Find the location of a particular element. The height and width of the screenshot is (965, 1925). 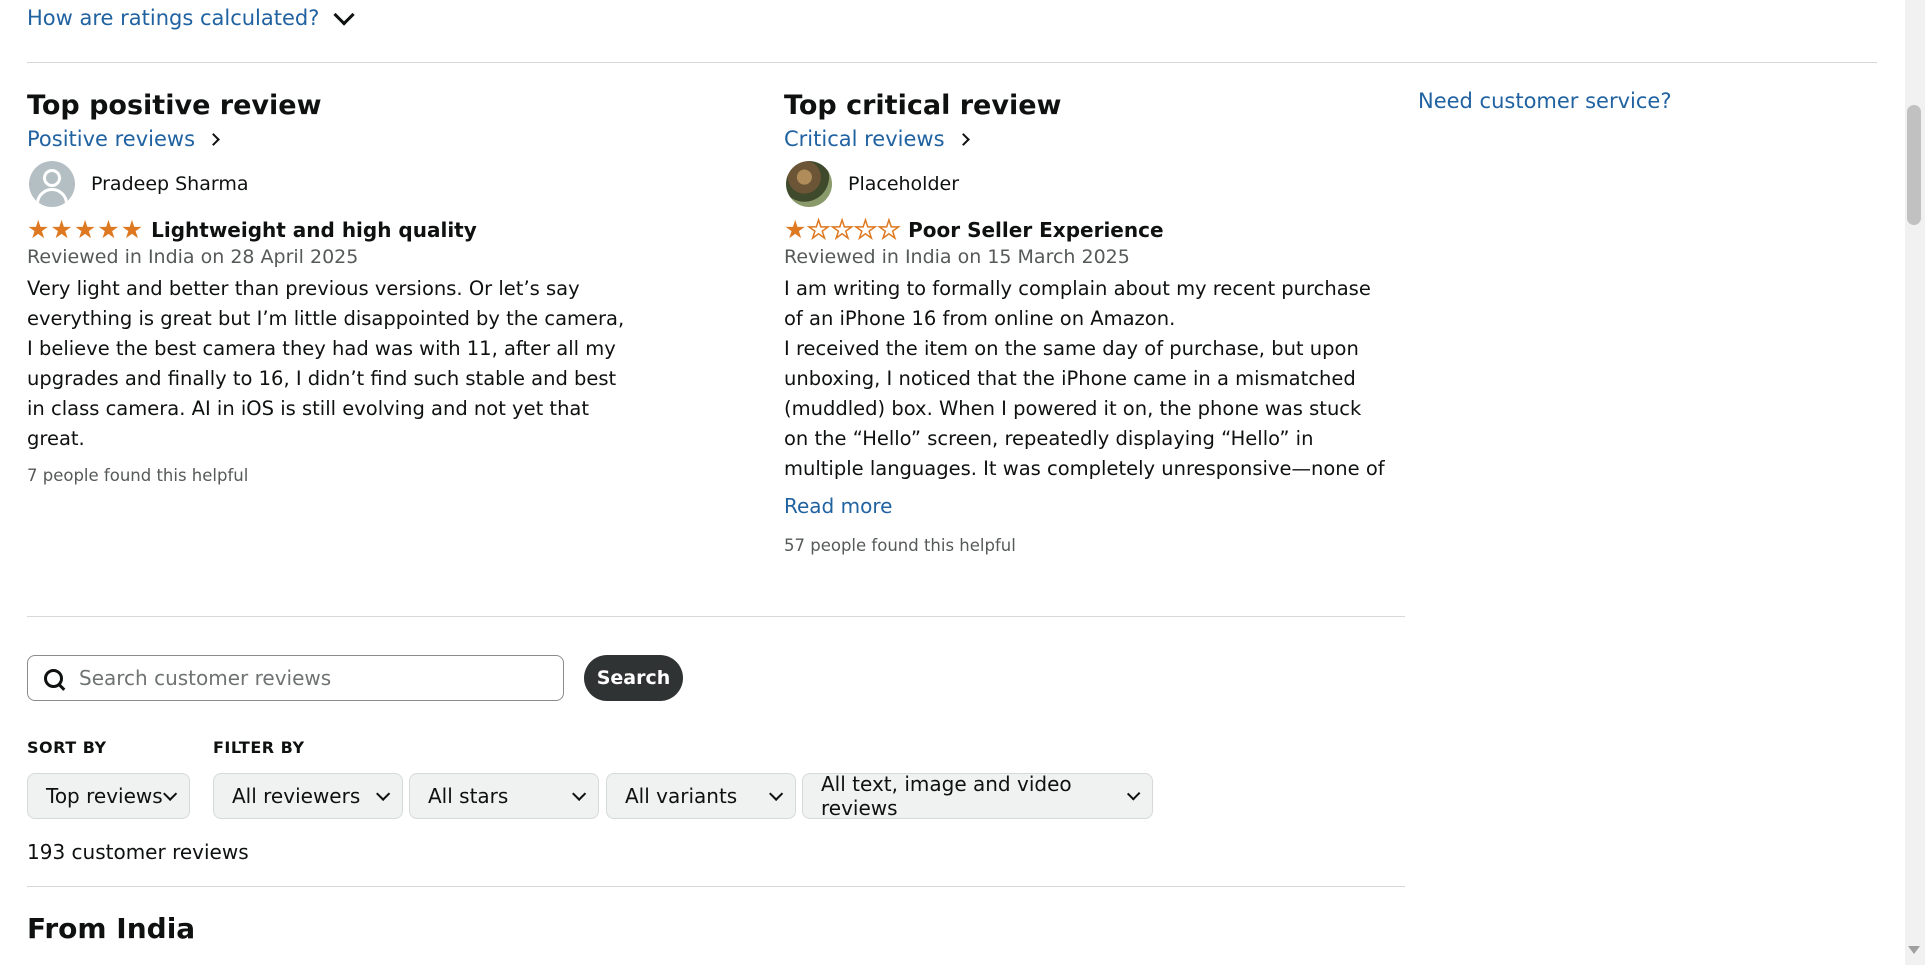

star-rating-1-icon: ★ ★ ★ ★ ★ is located at coordinates (842, 229).